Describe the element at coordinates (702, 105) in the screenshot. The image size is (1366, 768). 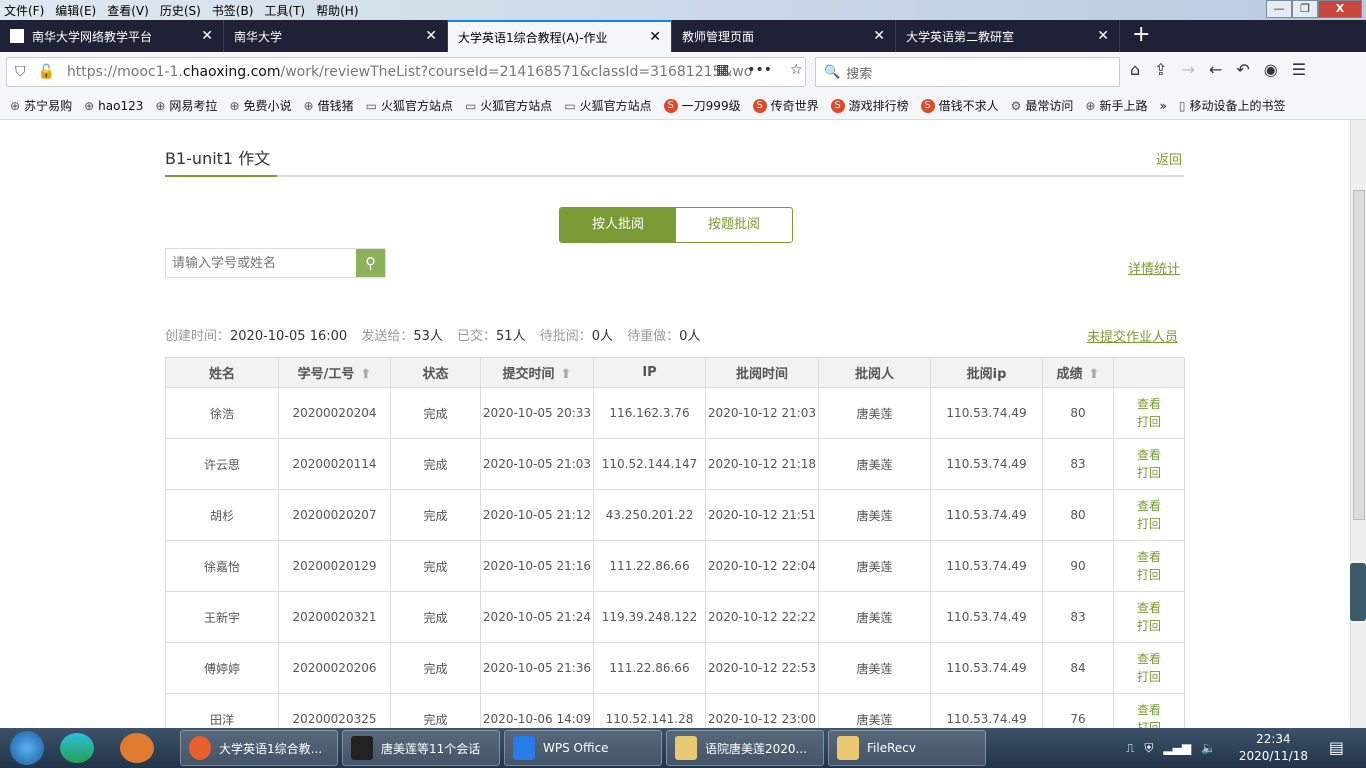
I see `bookmark: S 一刀999级` at that location.